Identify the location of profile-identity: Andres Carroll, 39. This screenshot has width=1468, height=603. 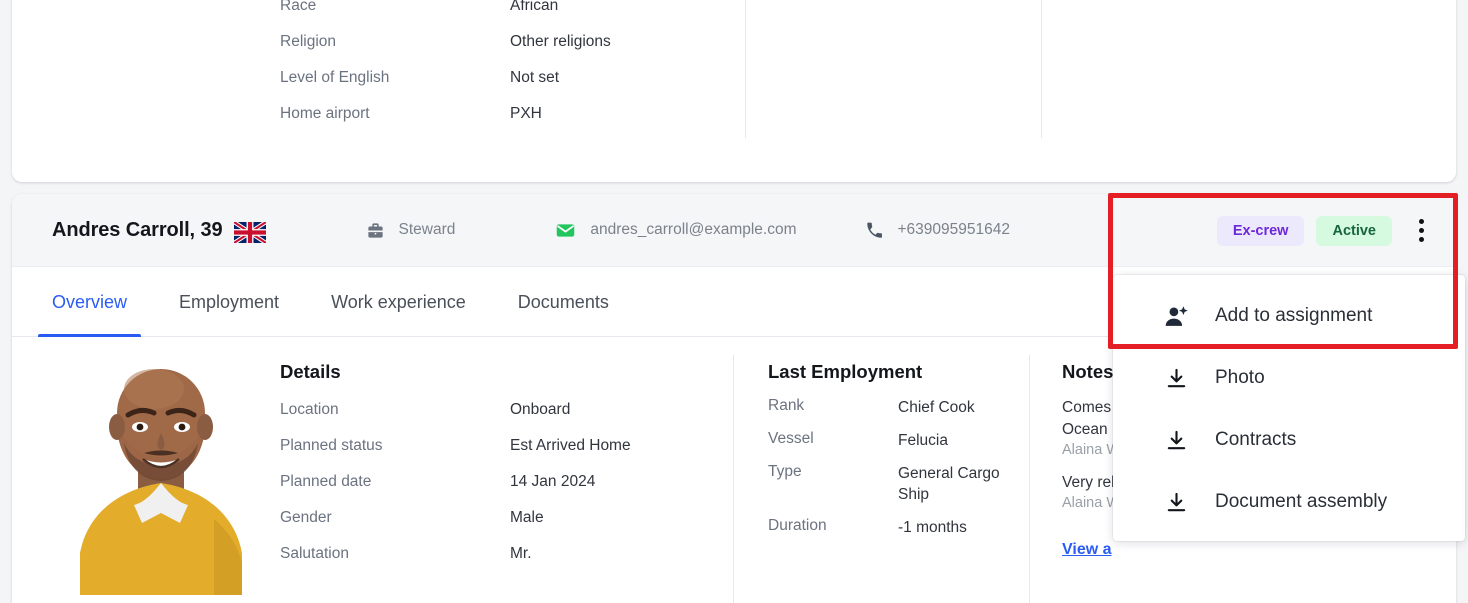
(159, 231).